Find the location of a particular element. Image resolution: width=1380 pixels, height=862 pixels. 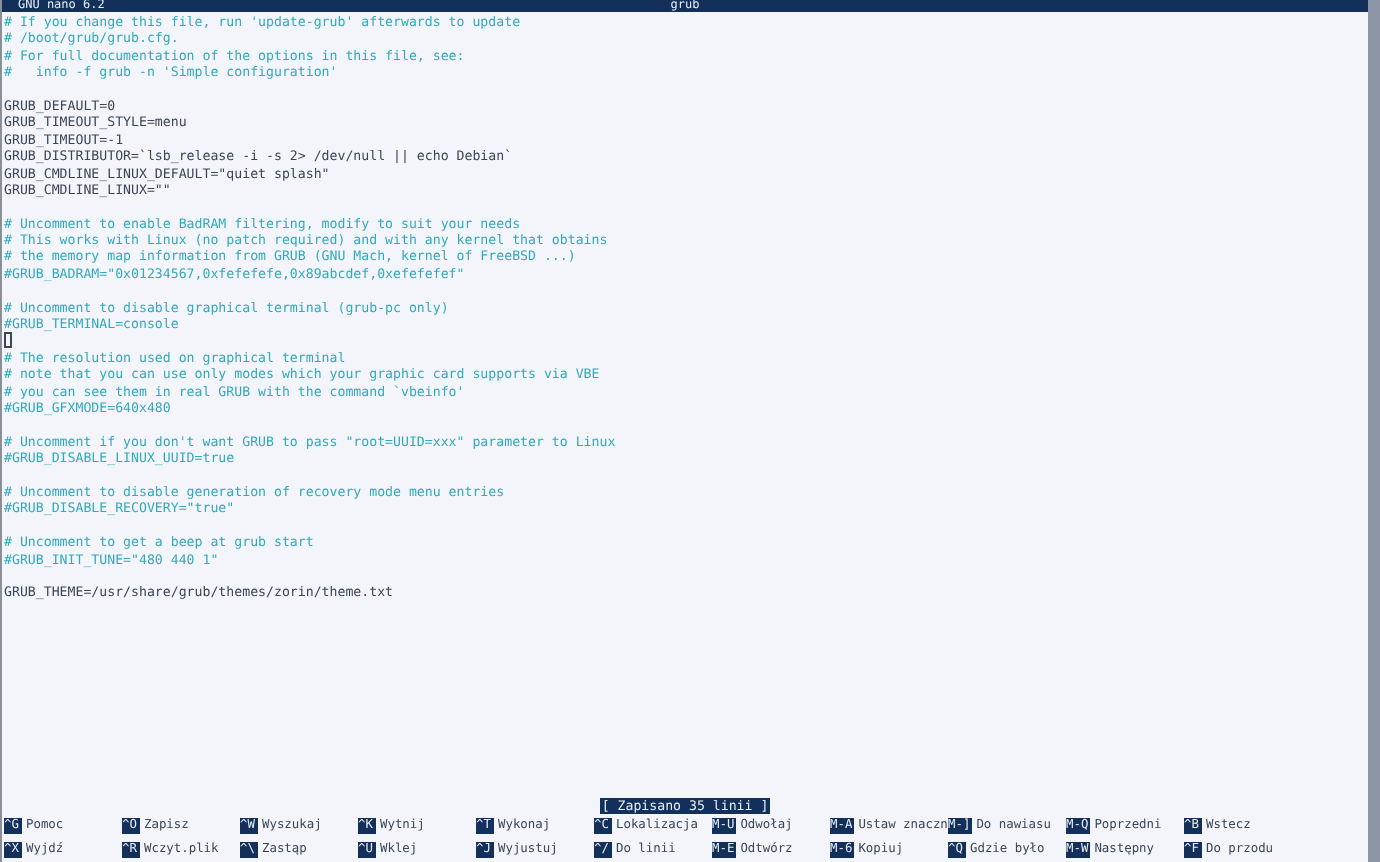

scrollbar is located at coordinates (1374, 431).